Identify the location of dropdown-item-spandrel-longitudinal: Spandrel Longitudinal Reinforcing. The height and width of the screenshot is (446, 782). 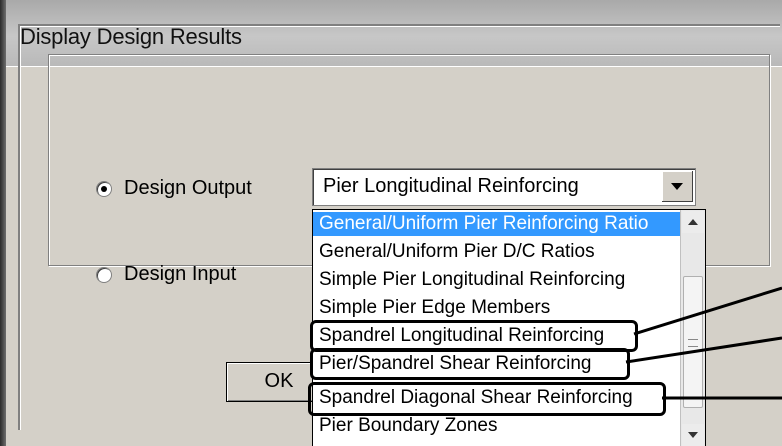
(498, 336).